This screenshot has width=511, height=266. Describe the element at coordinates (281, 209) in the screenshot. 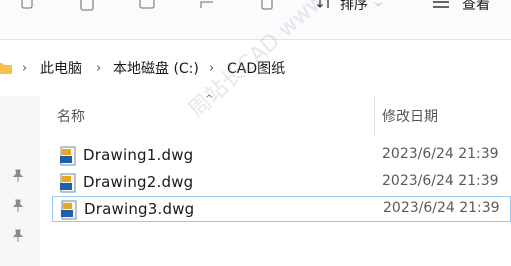

I see `file-row-selected: Drawing3.dwg 2023/6/24 21:39` at that location.